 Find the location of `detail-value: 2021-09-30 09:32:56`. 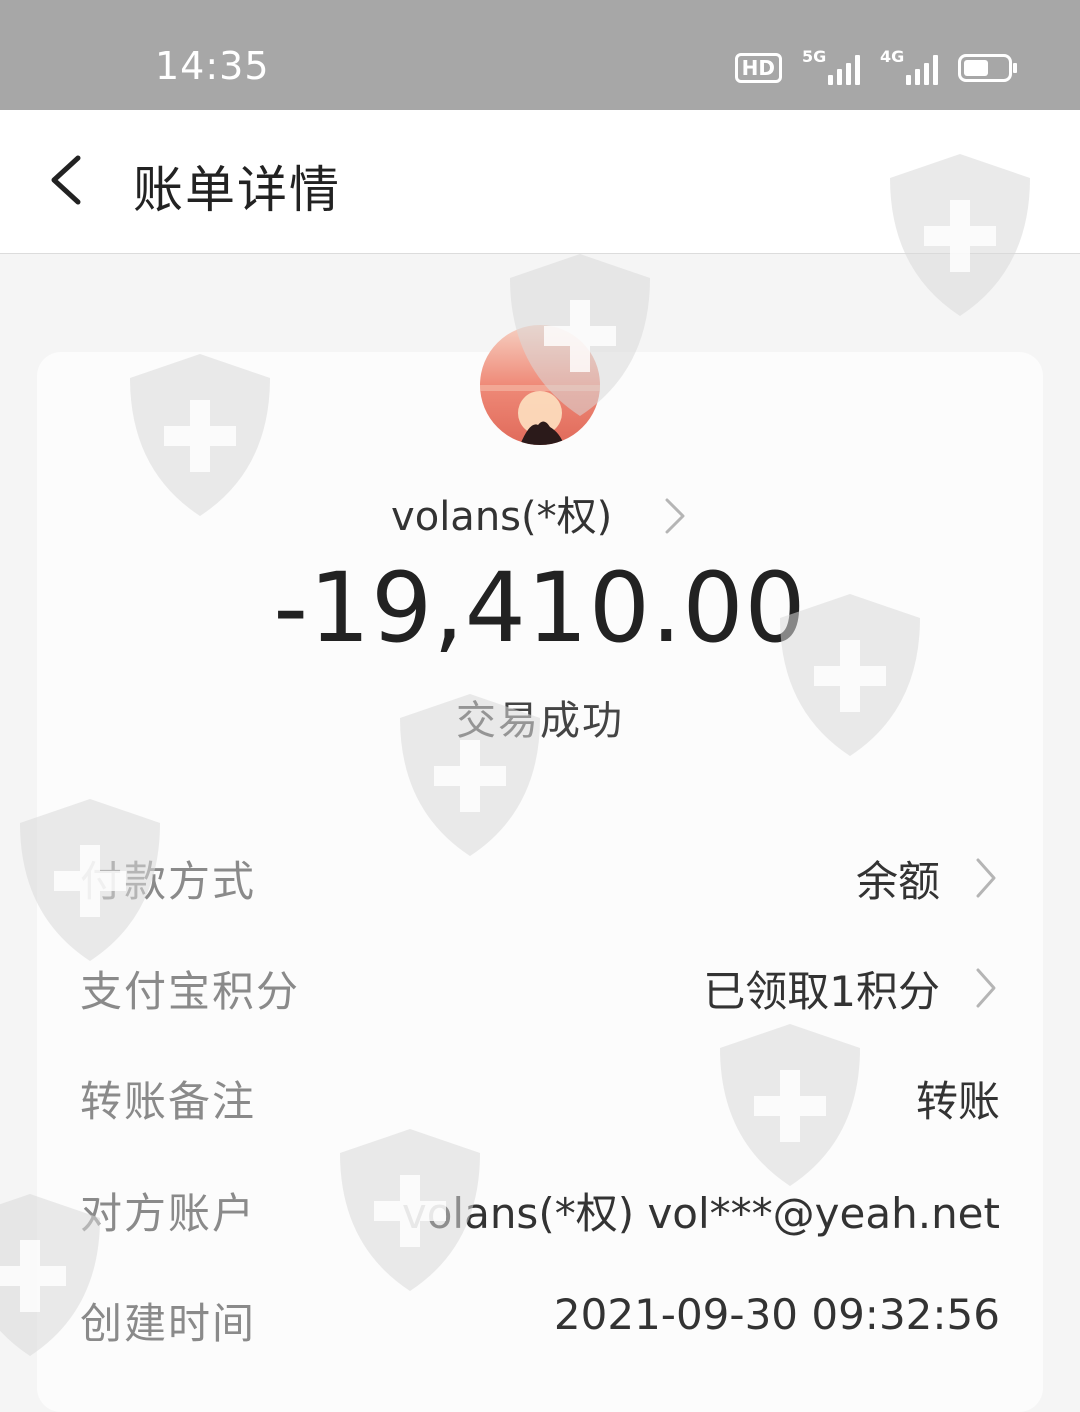

detail-value: 2021-09-30 09:32:56 is located at coordinates (776, 1314).